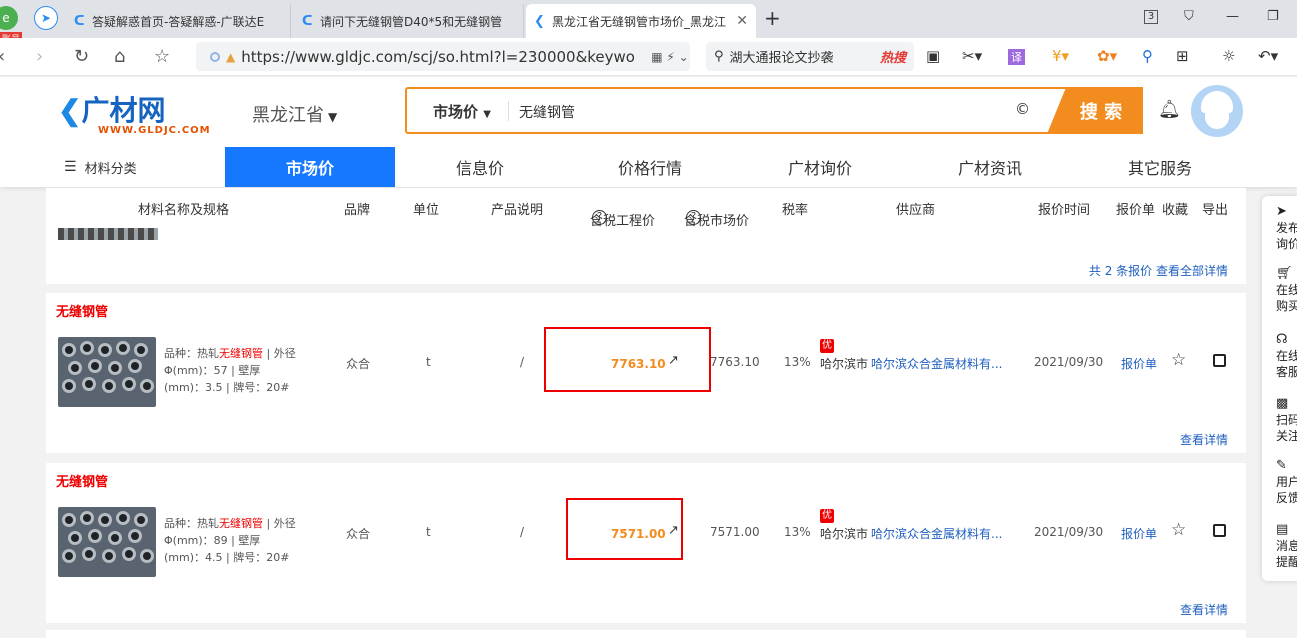 The height and width of the screenshot is (638, 1297). I want to click on site-logo: ❮广材网 WWW.GLDJC.COM, so click(134, 112).